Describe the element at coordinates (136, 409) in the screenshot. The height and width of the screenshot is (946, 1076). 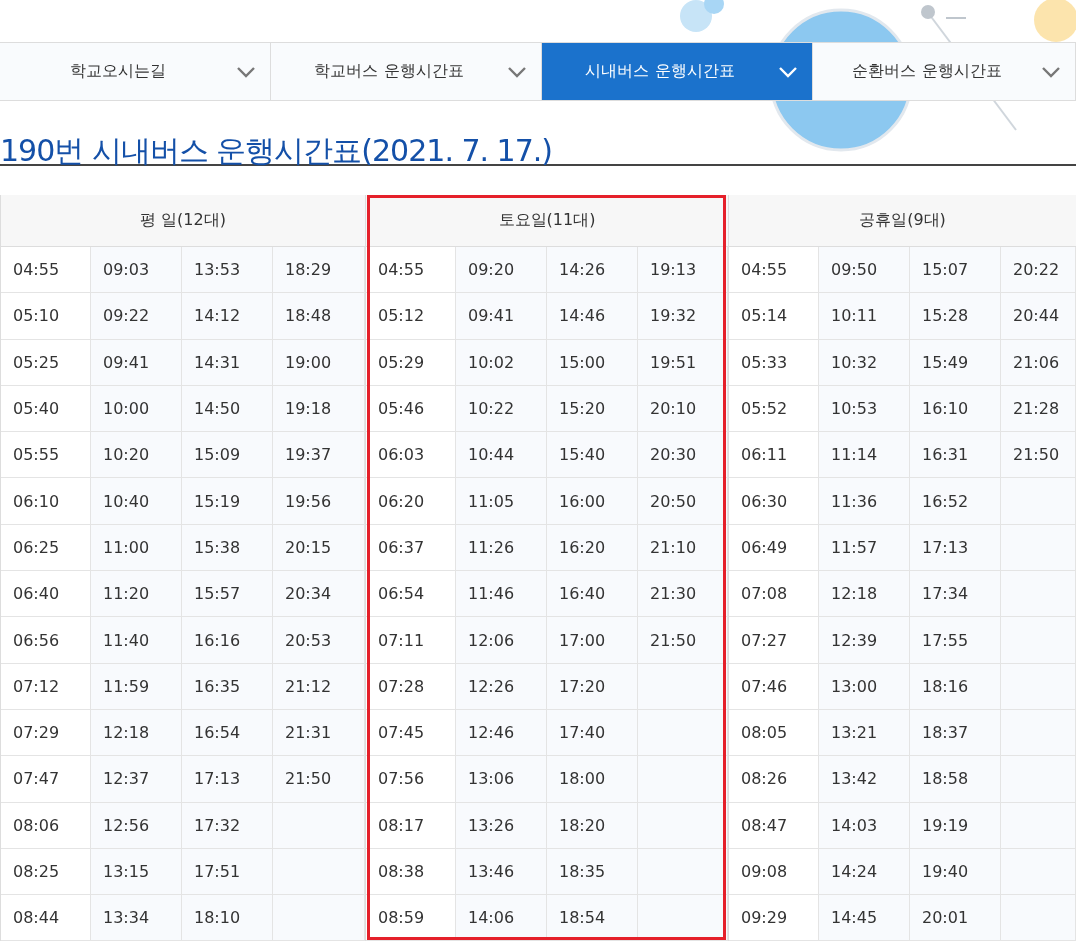
I see `table-cell: 10:00` at that location.